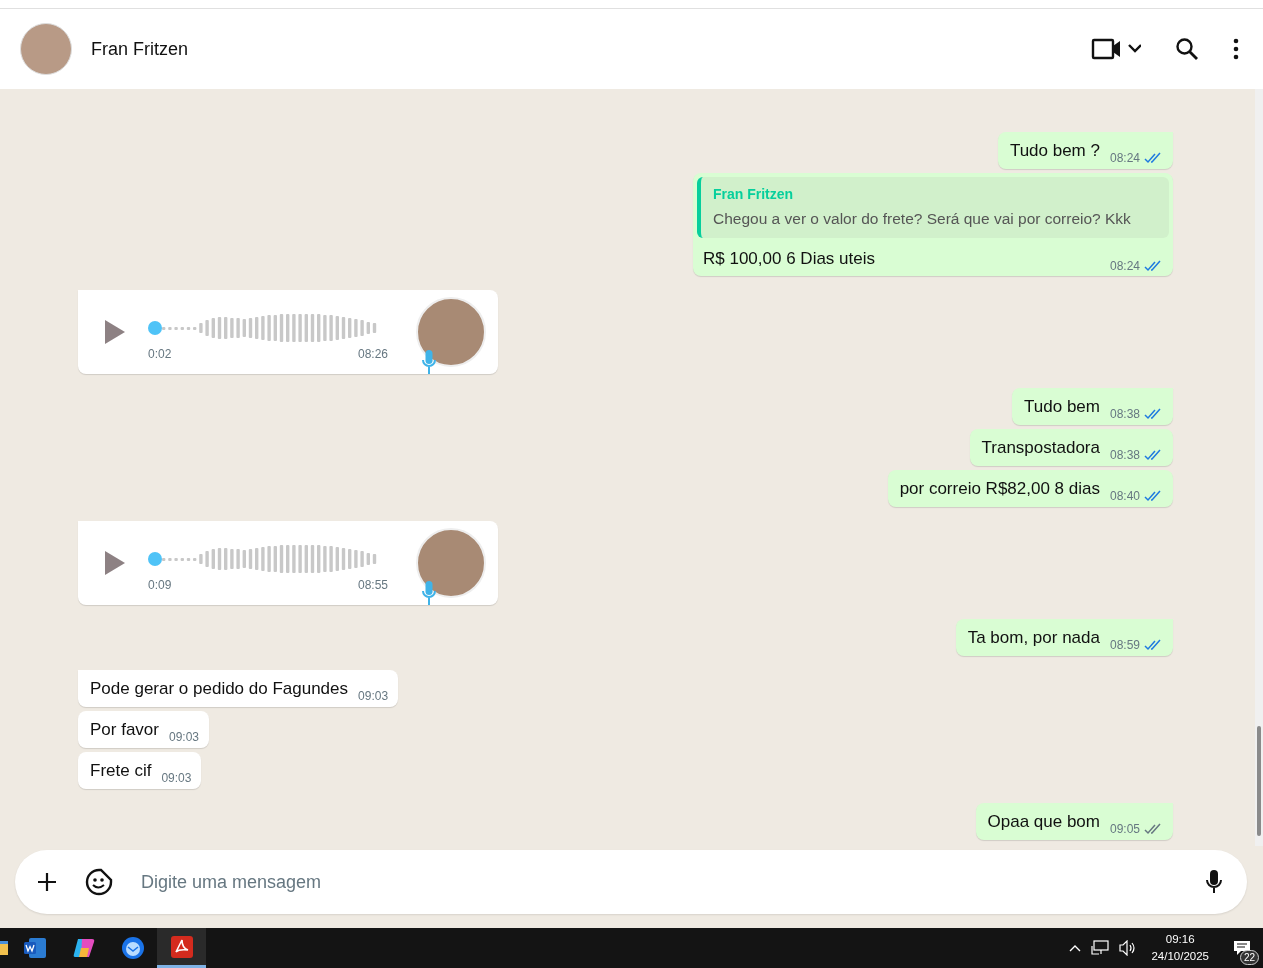  I want to click on contact-name: Fran Fritzen, so click(140, 49).